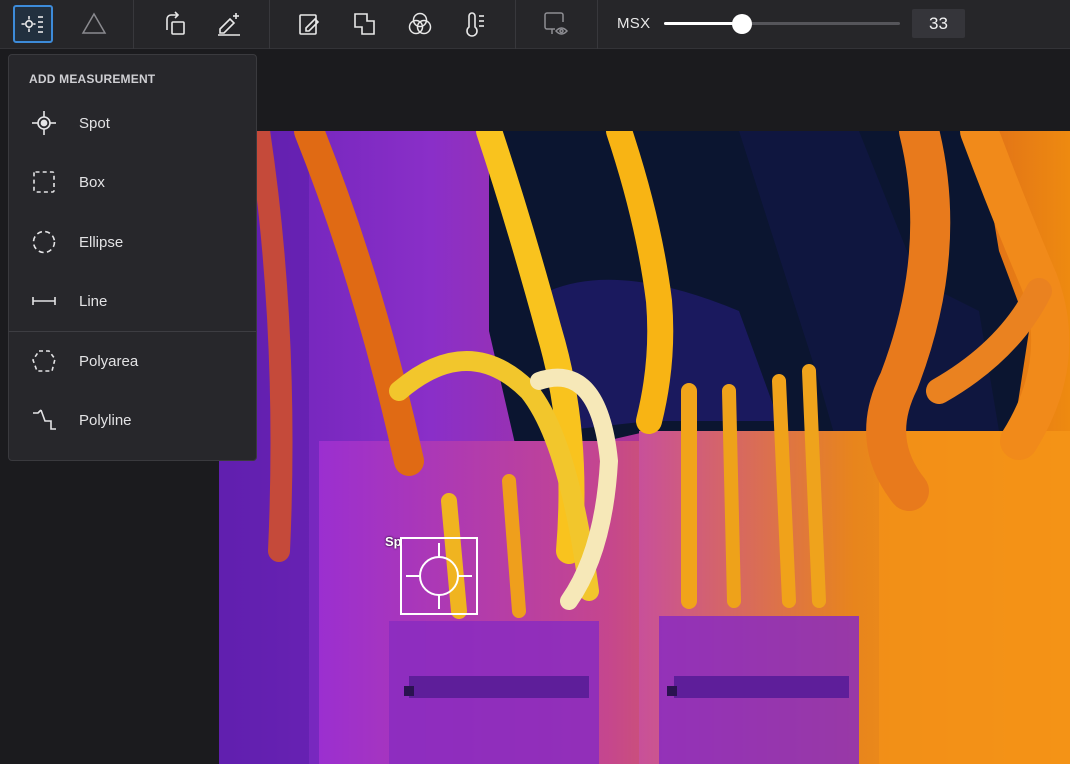 This screenshot has width=1070, height=764. Describe the element at coordinates (782, 24) in the screenshot. I see `msx-slider` at that location.